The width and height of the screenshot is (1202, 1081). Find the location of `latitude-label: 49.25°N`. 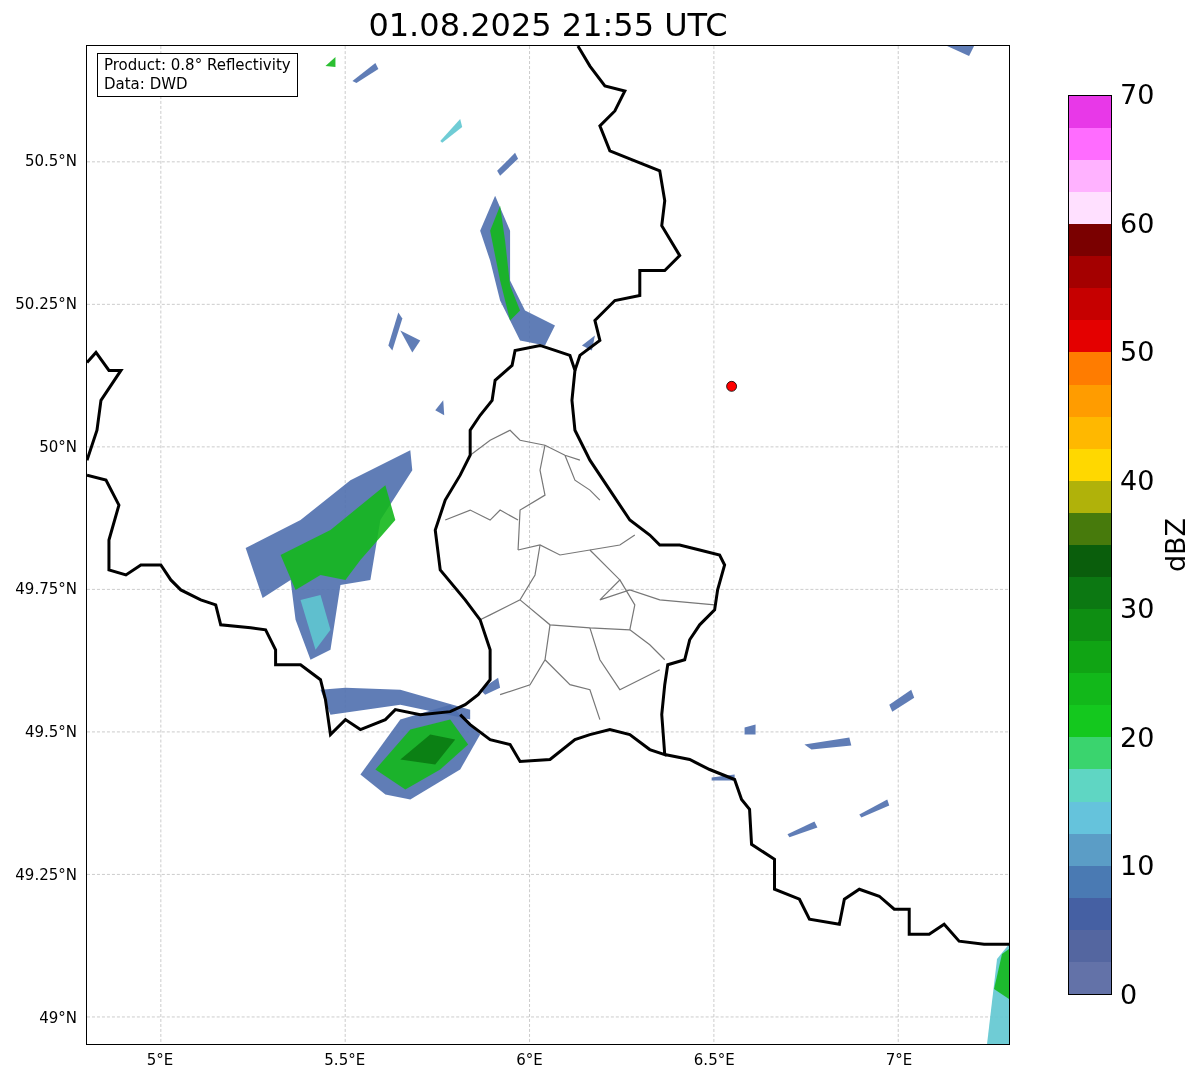

latitude-label: 49.25°N is located at coordinates (46, 875).